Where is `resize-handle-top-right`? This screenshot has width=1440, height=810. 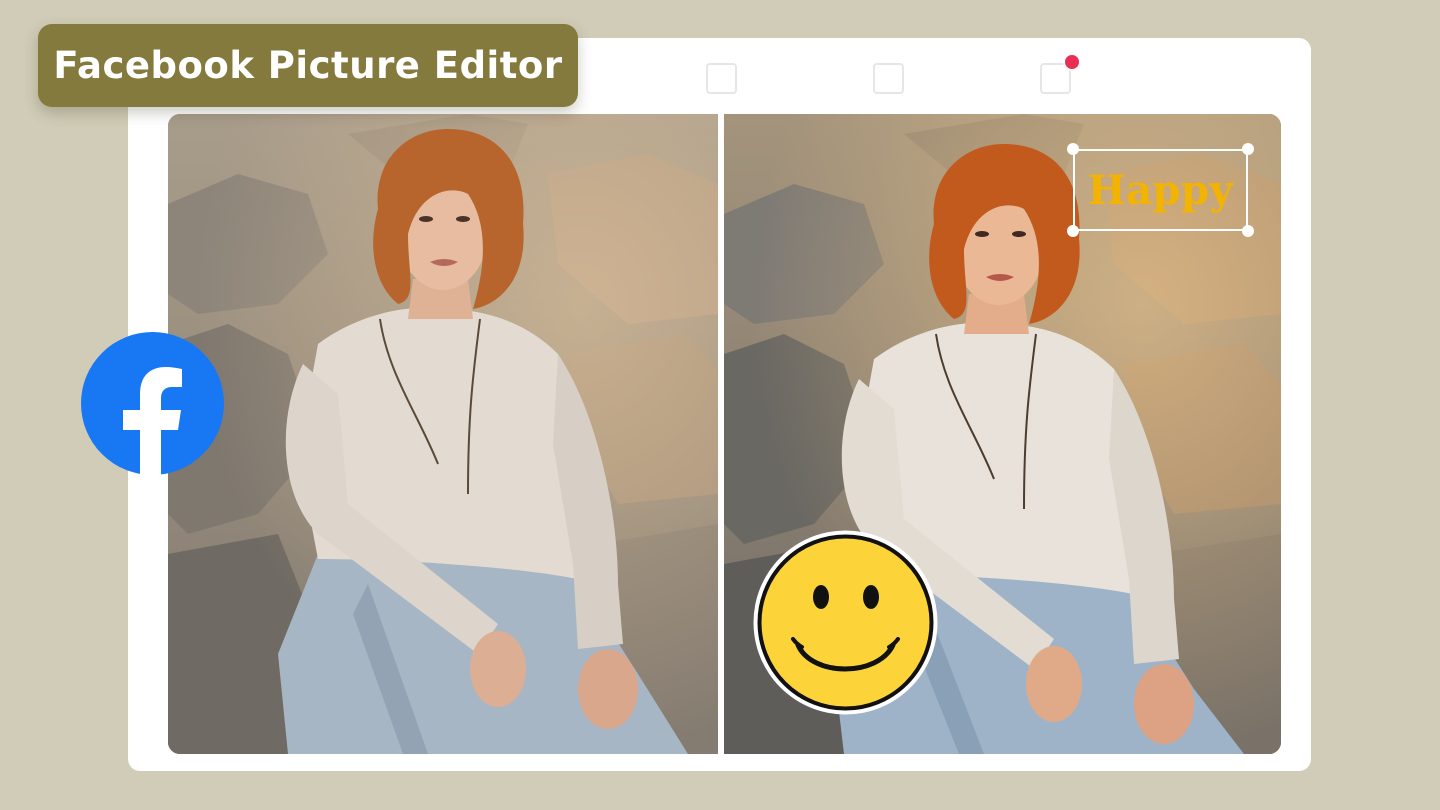 resize-handle-top-right is located at coordinates (1248, 149).